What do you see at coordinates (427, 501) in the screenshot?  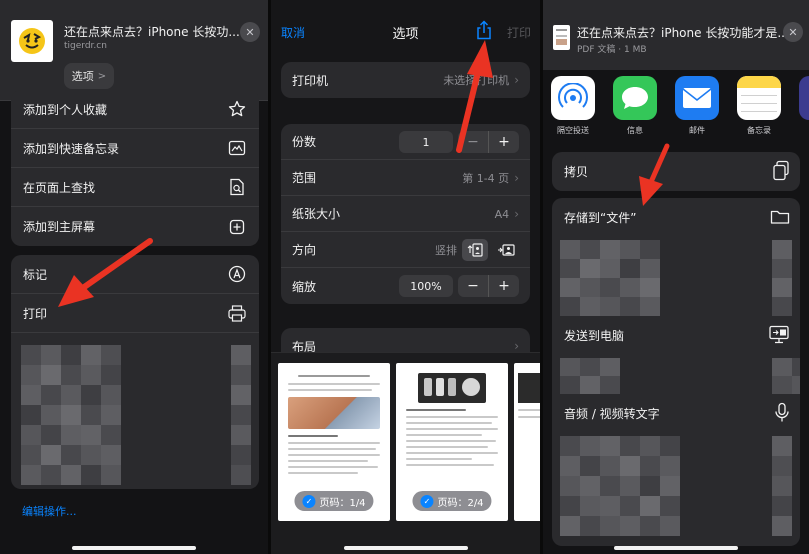 I see `checkmark-icon: ✓` at bounding box center [427, 501].